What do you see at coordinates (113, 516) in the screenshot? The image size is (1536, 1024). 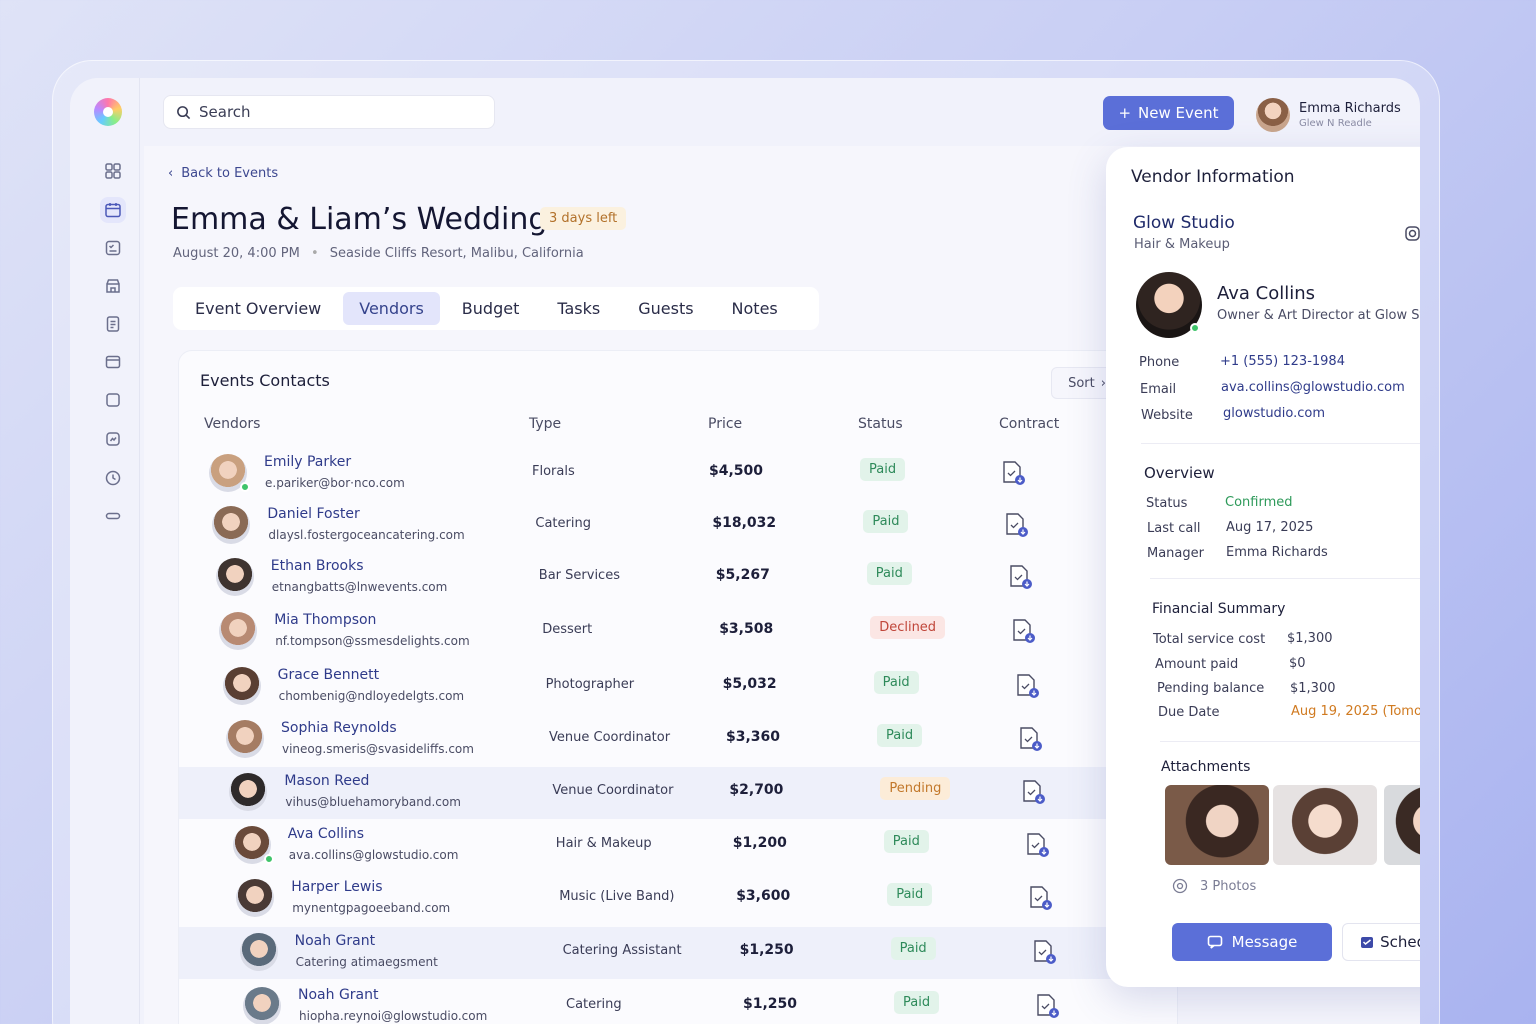 I see `toggle-icon` at bounding box center [113, 516].